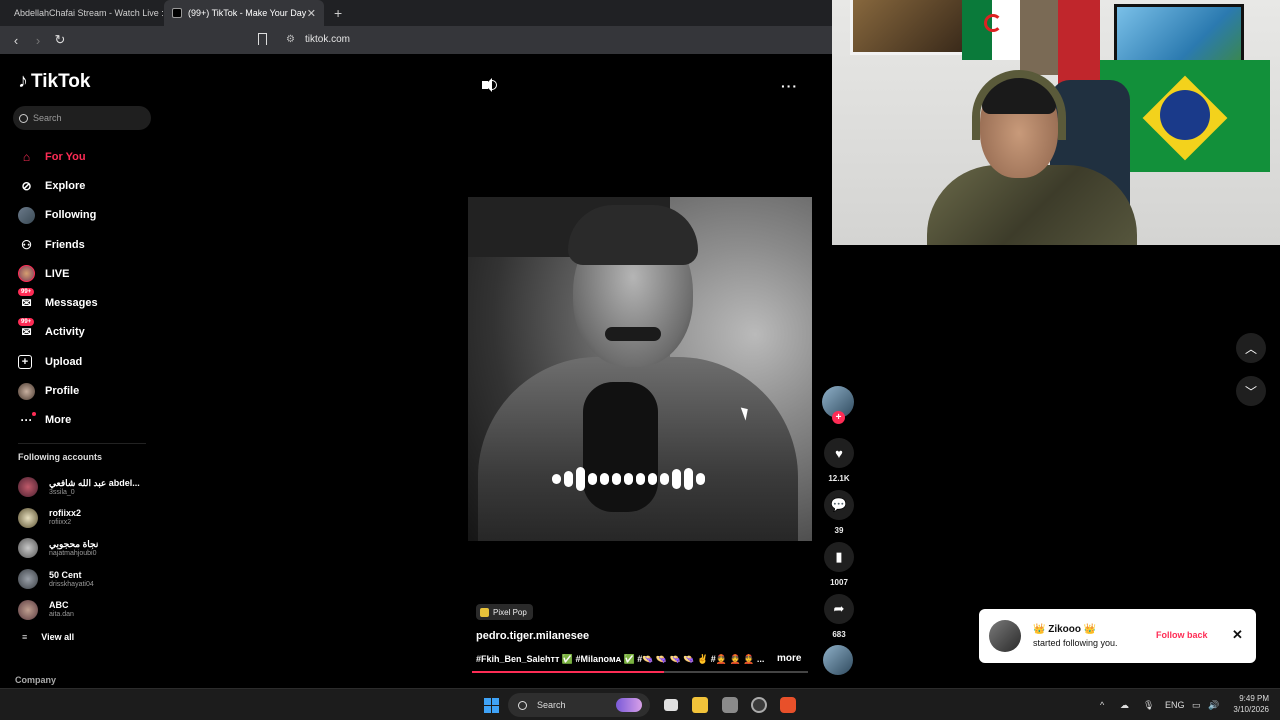 The height and width of the screenshot is (720, 1280). I want to click on save-button: ▮ 1007, so click(839, 564).